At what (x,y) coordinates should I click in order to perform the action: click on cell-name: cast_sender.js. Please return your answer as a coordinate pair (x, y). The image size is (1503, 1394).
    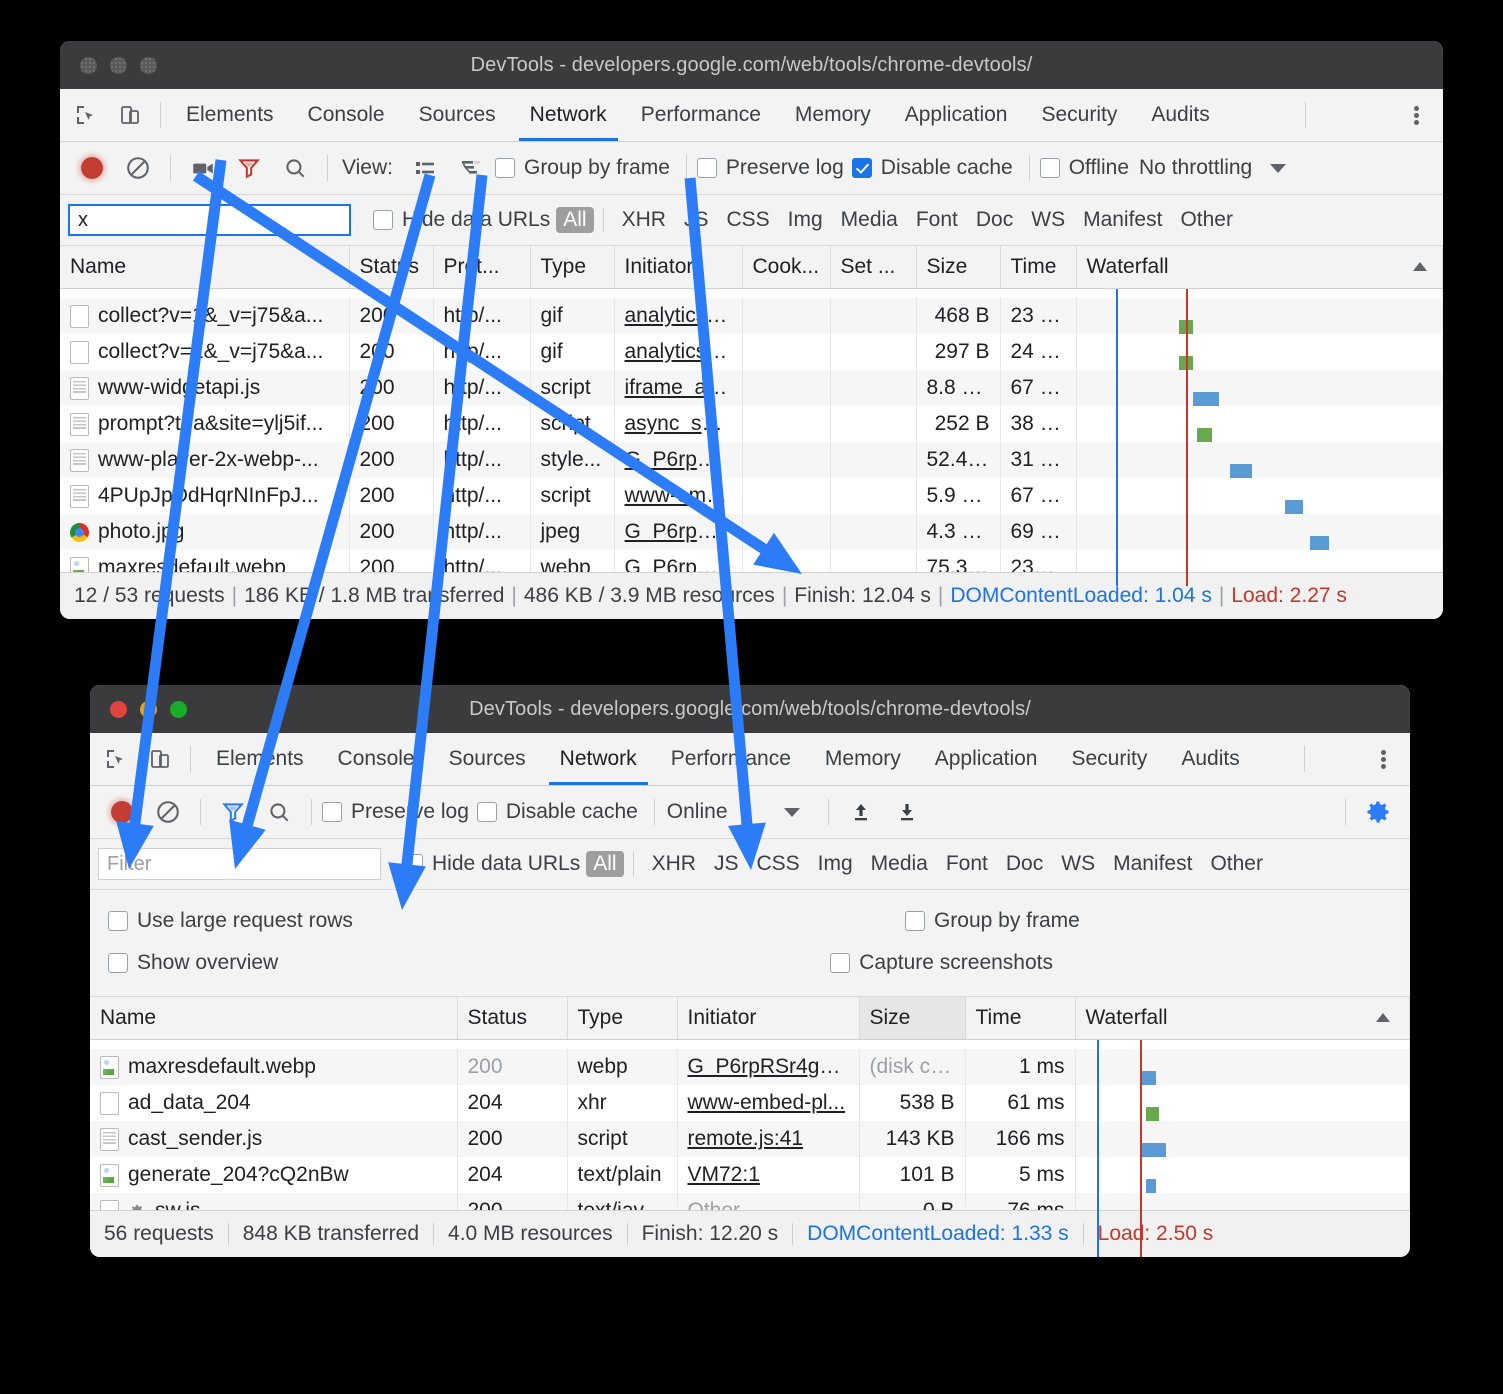
    Looking at the image, I should click on (274, 1139).